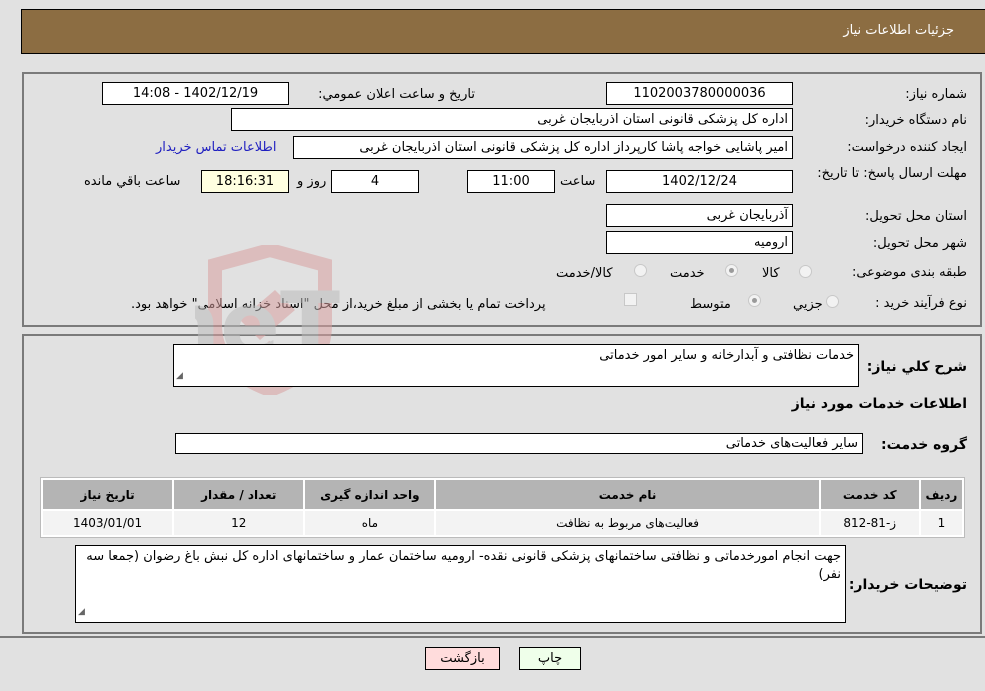 The width and height of the screenshot is (985, 691). Describe the element at coordinates (805, 271) in the screenshot. I see `category-radio-goods` at that location.